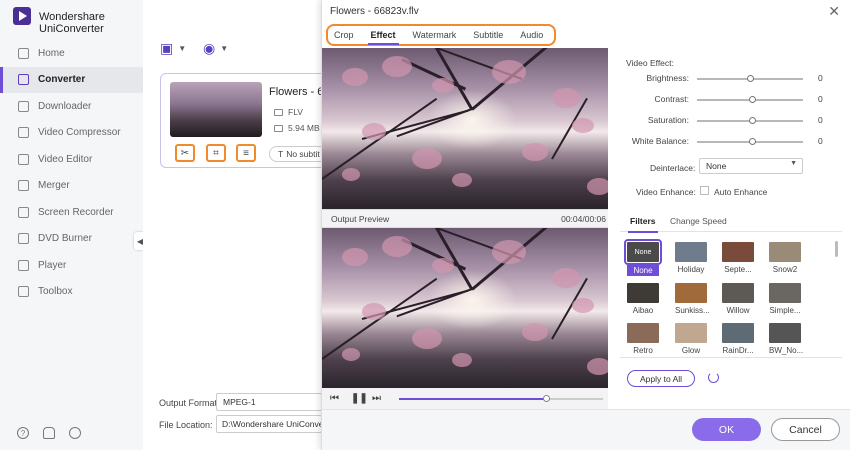 This screenshot has width=850, height=450. What do you see at coordinates (643, 270) in the screenshot?
I see `filter-label: None` at bounding box center [643, 270].